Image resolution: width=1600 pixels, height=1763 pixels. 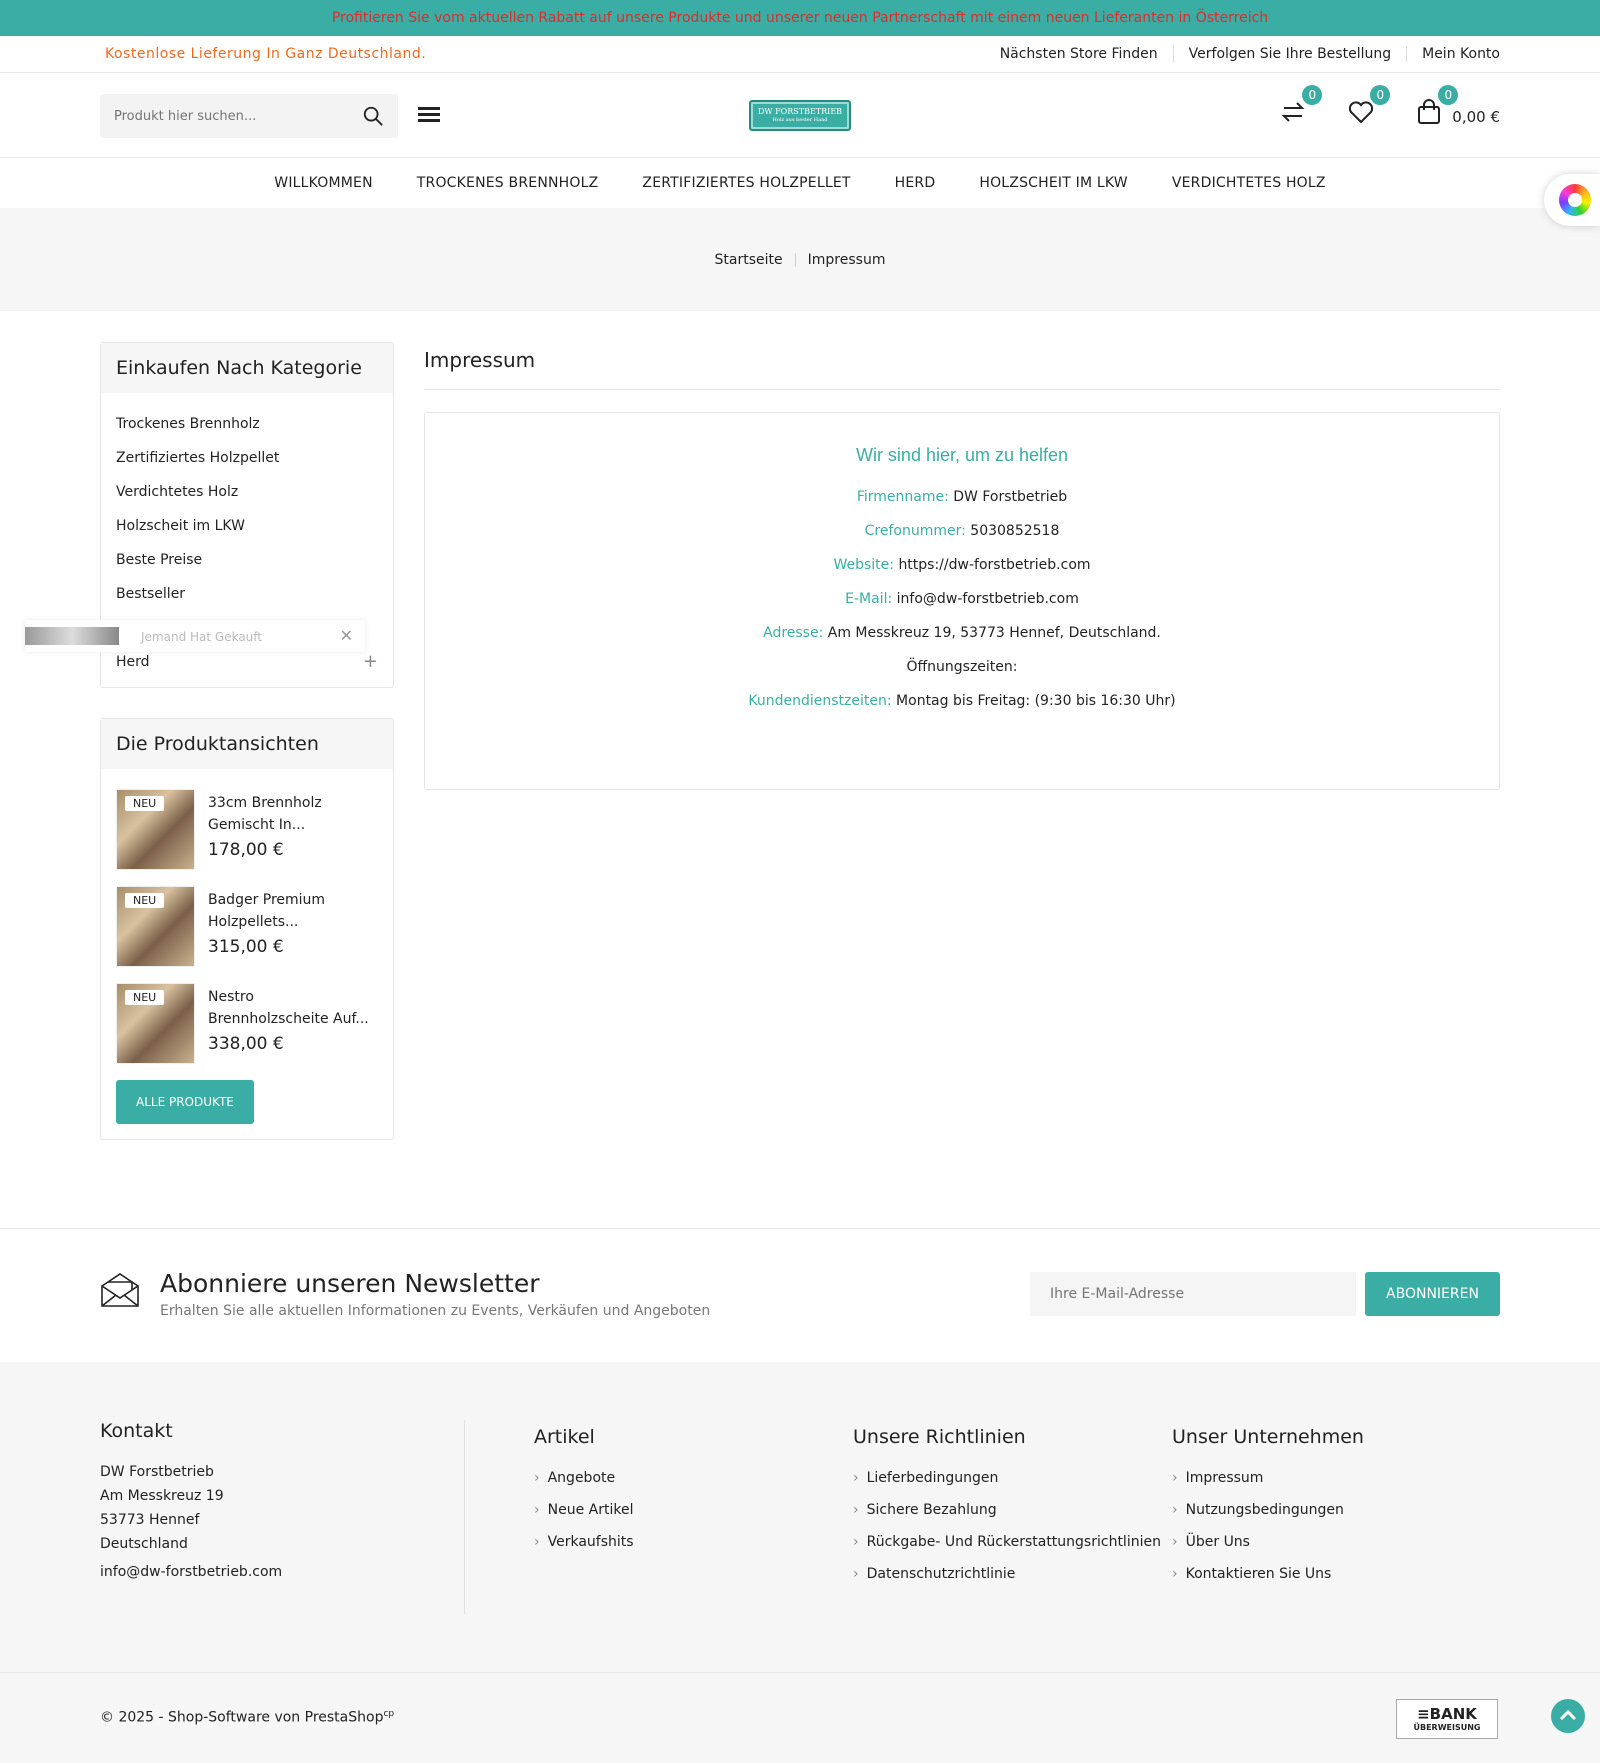 What do you see at coordinates (120, 1290) in the screenshot?
I see `envelope-icon` at bounding box center [120, 1290].